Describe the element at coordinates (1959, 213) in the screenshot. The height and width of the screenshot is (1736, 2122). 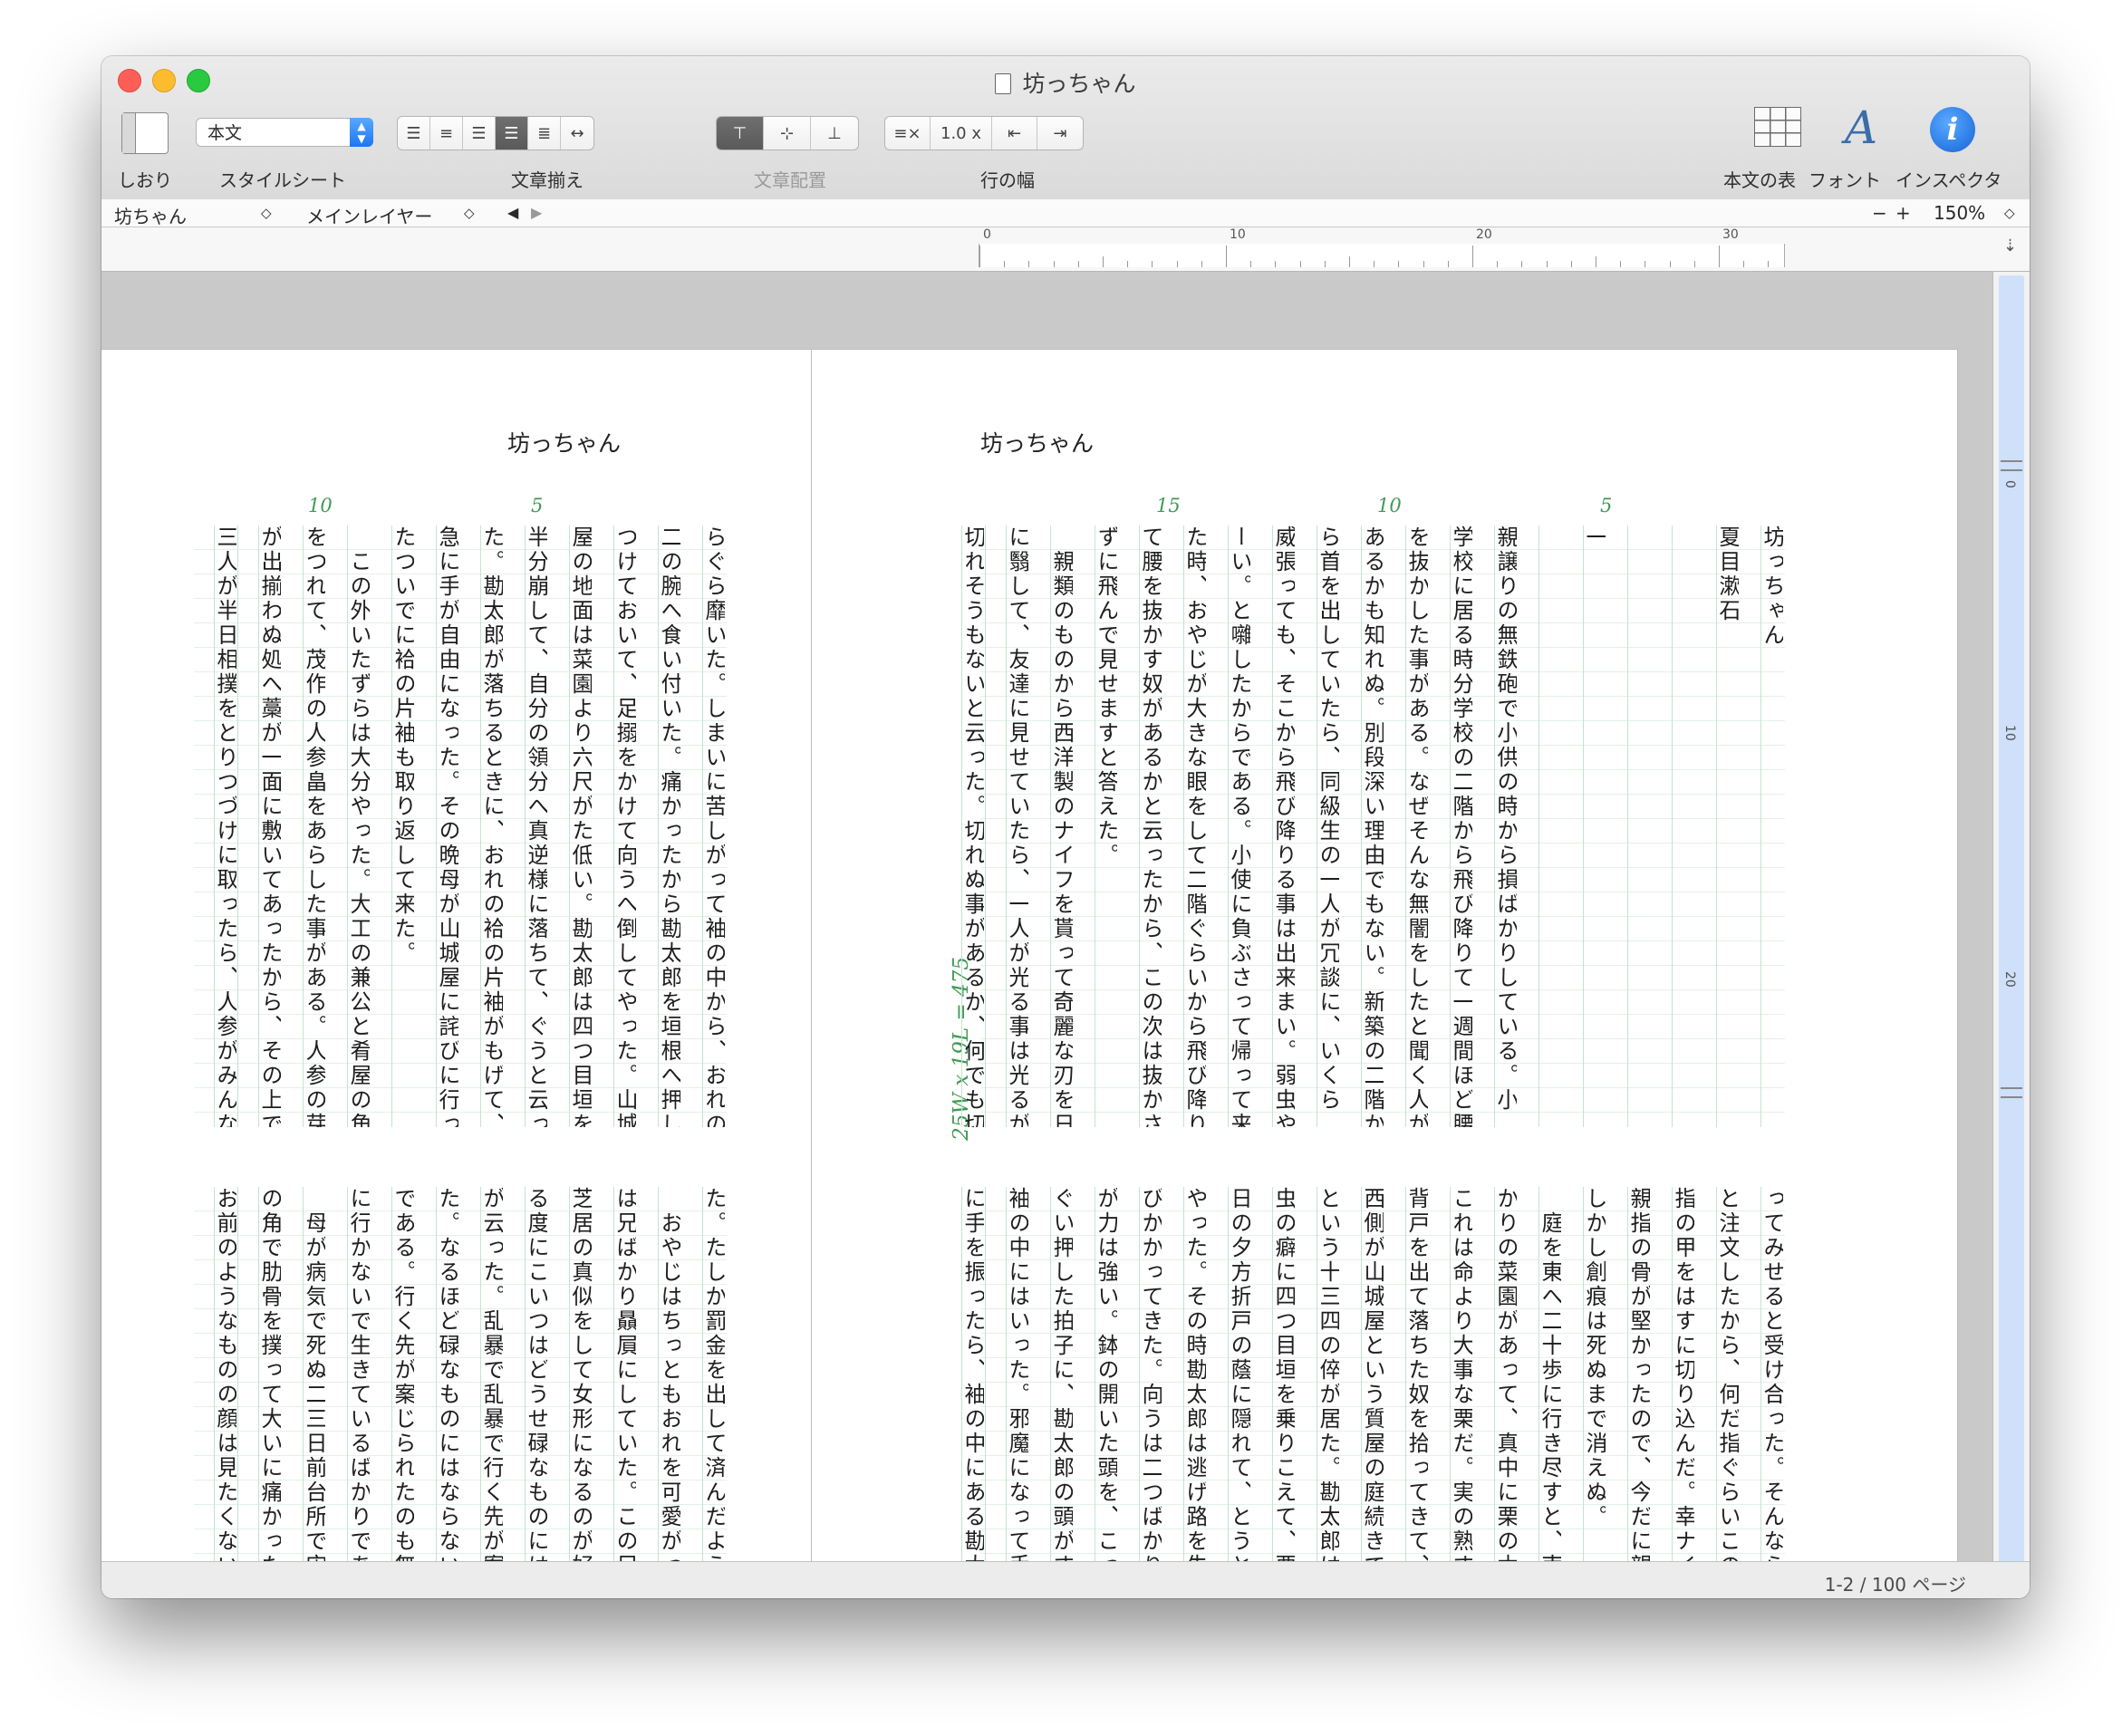
I see `zoom-level: 150%` at that location.